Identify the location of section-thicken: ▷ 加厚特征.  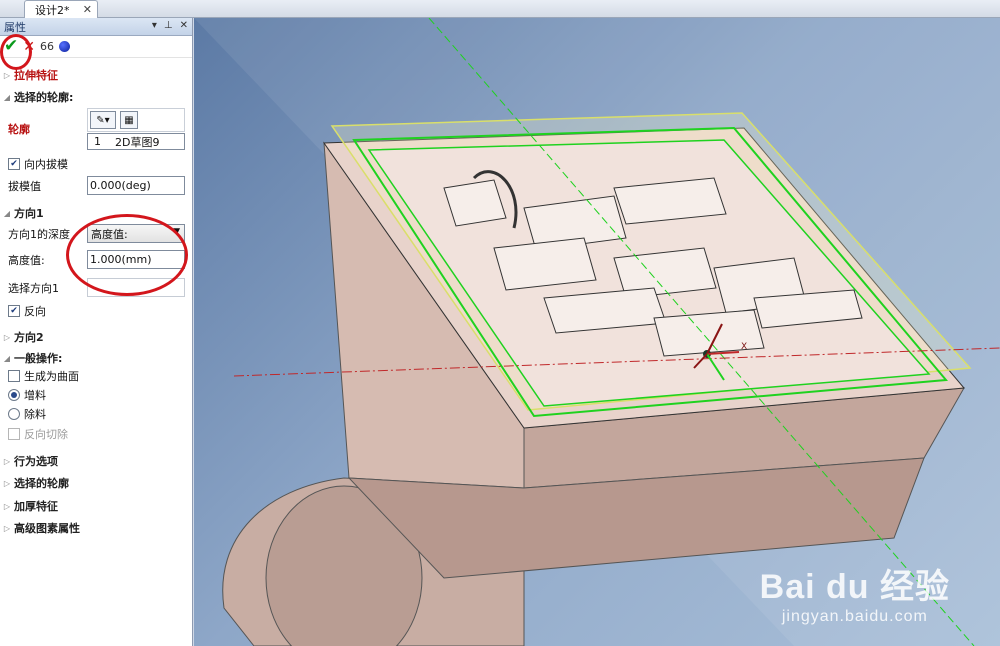
(96, 506).